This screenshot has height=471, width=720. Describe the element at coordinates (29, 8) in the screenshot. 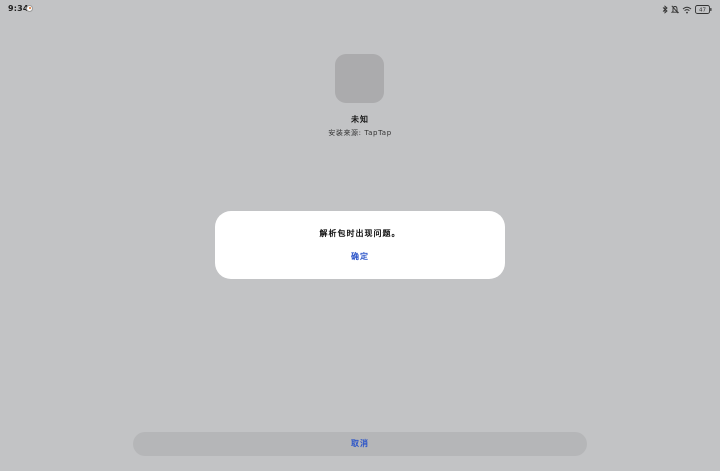

I see `app-notification-icon` at that location.